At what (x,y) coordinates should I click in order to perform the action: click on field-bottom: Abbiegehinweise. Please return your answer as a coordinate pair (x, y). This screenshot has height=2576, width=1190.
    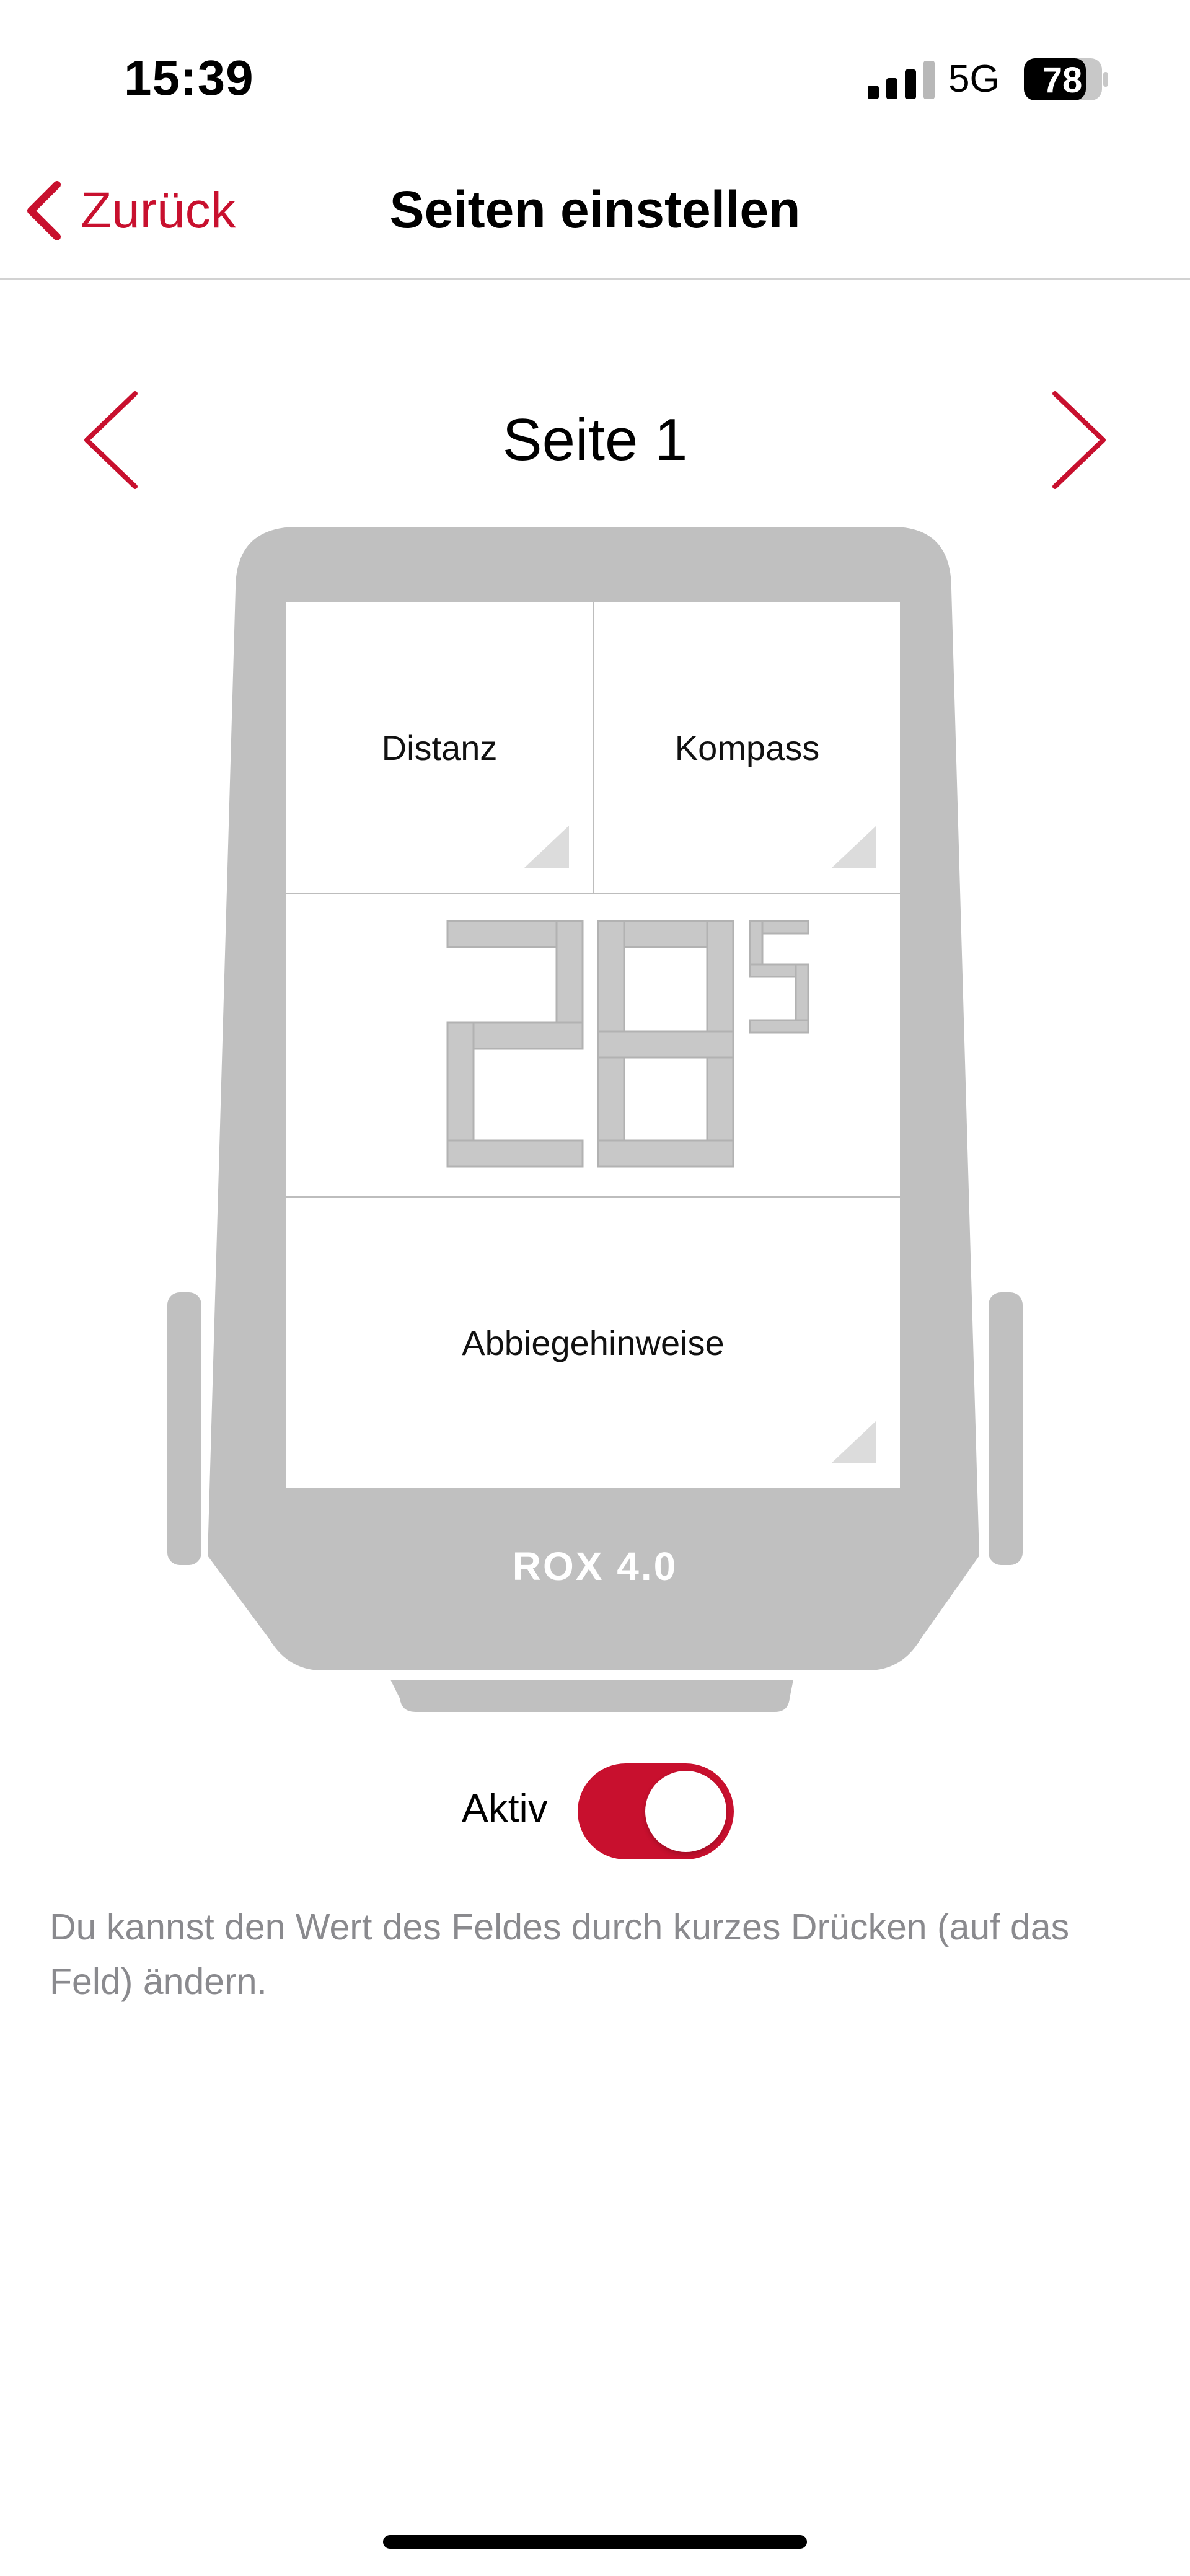
    Looking at the image, I should click on (593, 1343).